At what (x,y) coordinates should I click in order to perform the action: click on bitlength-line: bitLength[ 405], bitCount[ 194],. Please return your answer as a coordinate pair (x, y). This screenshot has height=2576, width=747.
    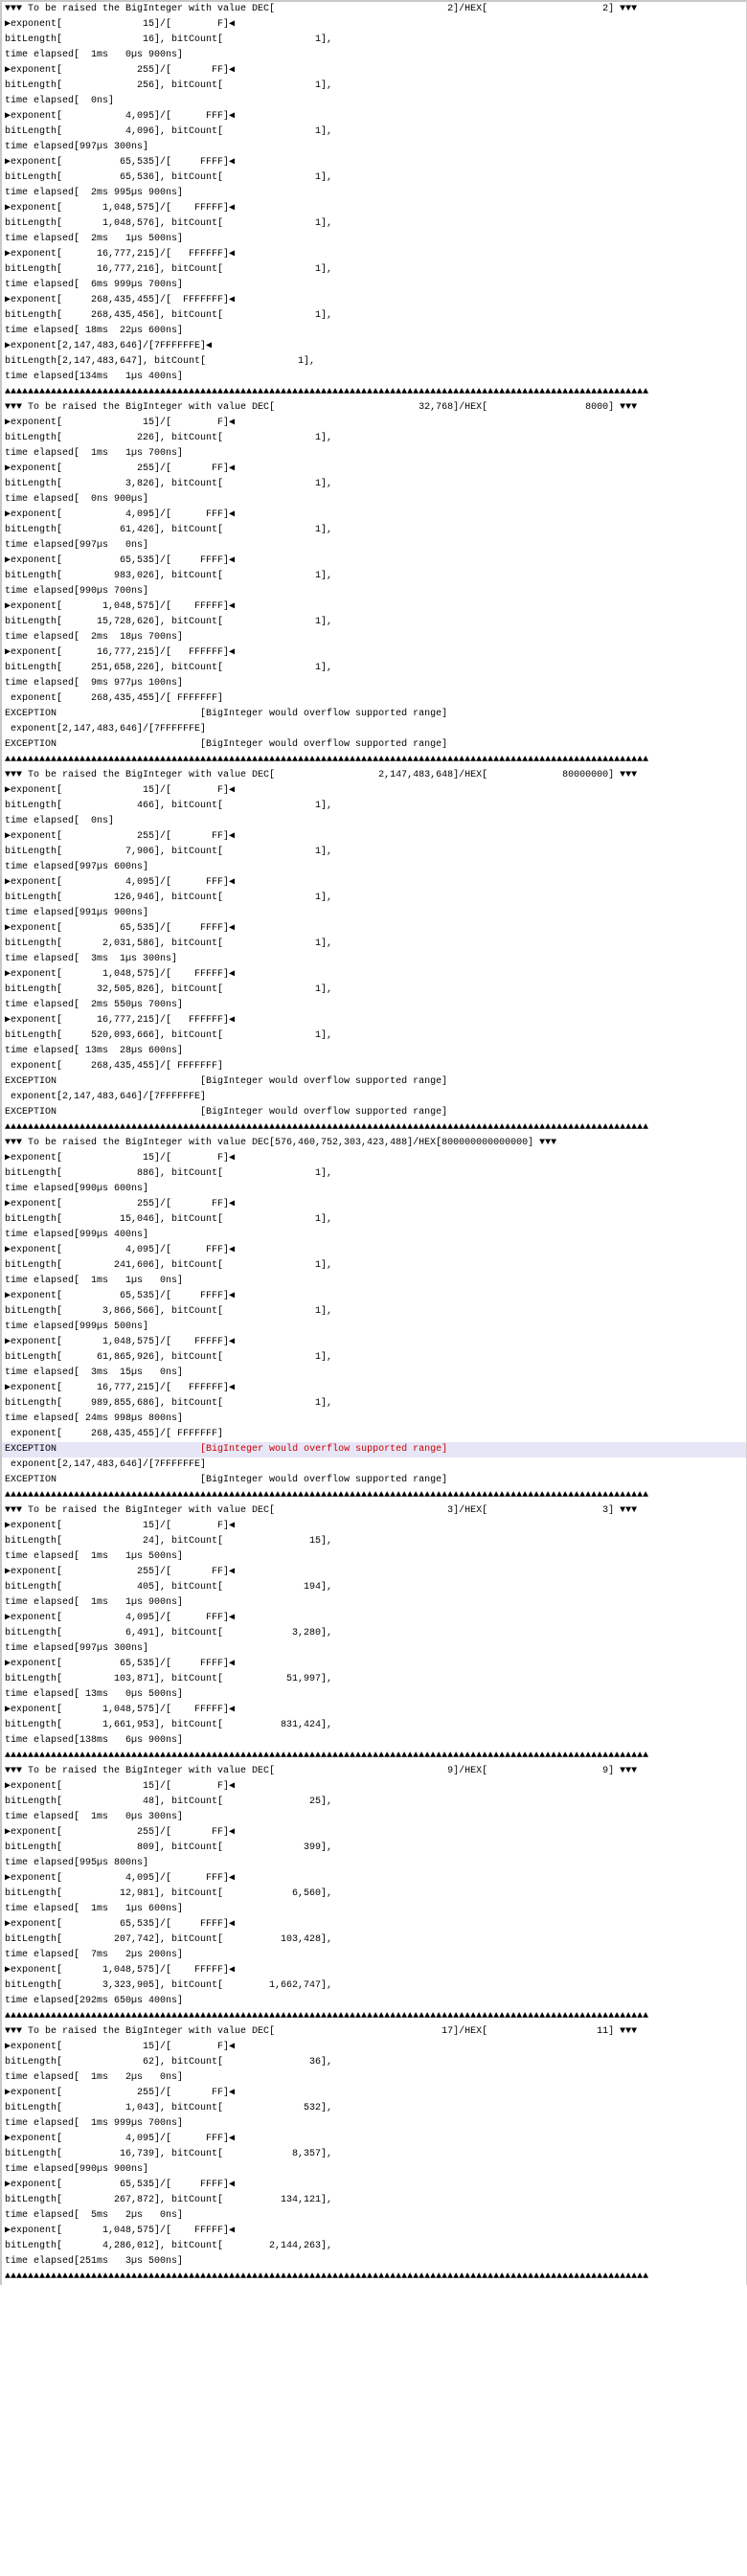
    Looking at the image, I should click on (169, 1587).